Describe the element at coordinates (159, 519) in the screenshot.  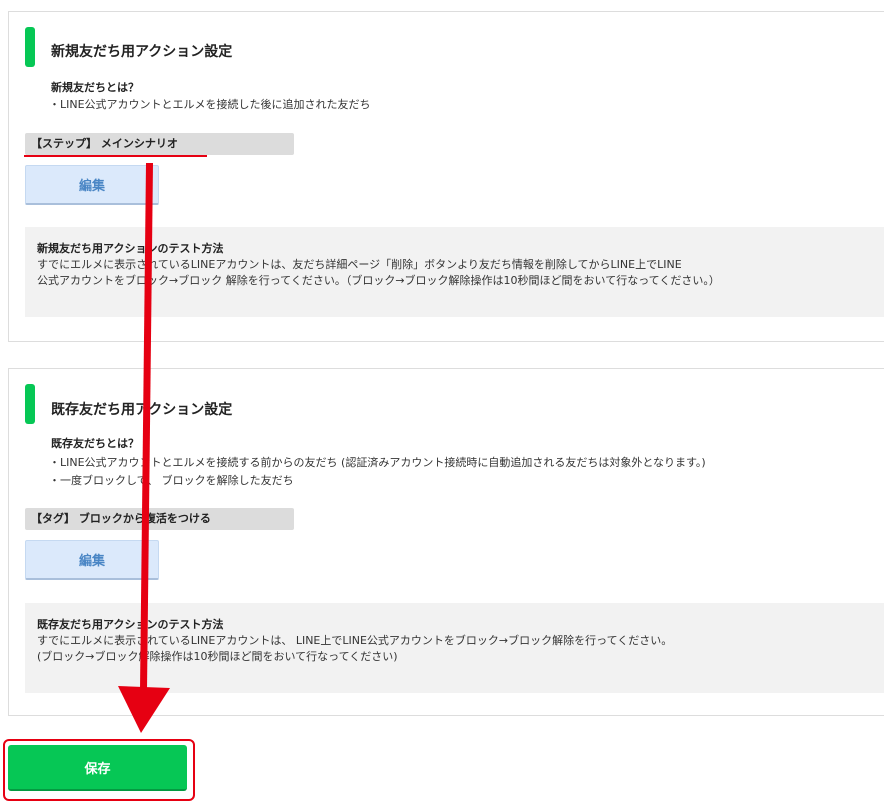
I see `tag-label: 【タグ】 ブロックから復活をつける` at that location.